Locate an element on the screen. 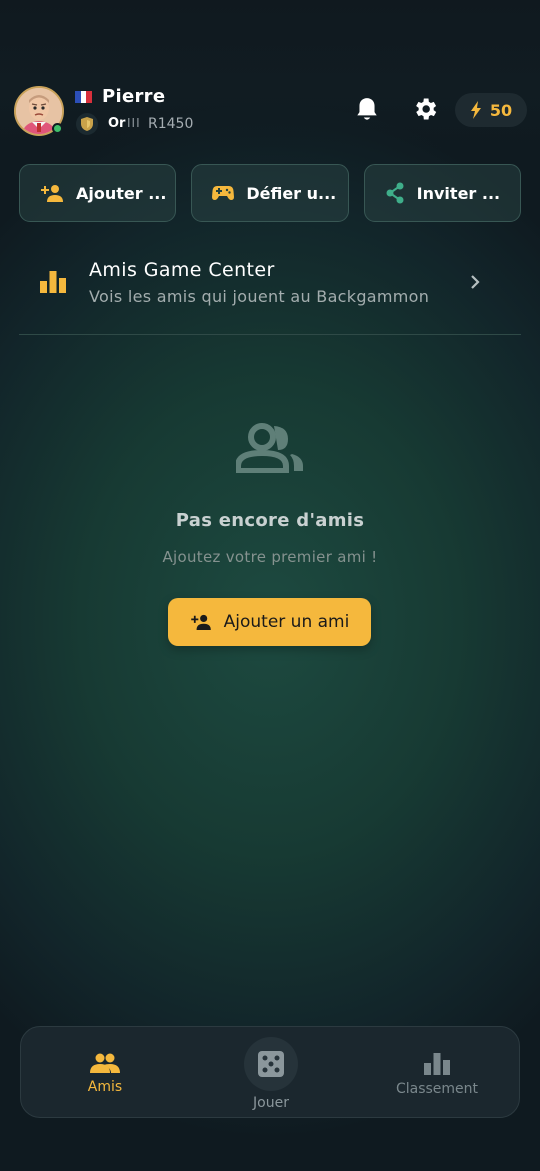 This screenshot has width=540, height=1171. online-status-dot is located at coordinates (57, 128).